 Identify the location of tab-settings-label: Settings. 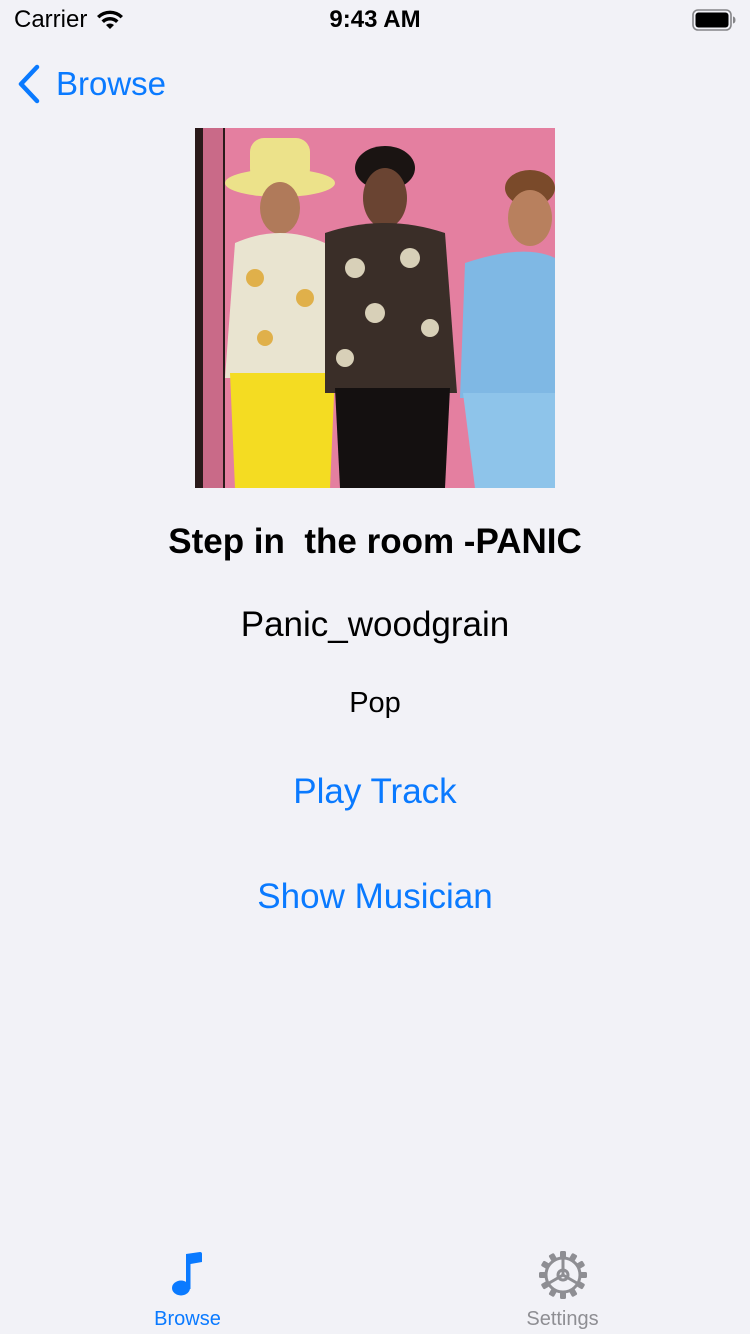
(562, 1319).